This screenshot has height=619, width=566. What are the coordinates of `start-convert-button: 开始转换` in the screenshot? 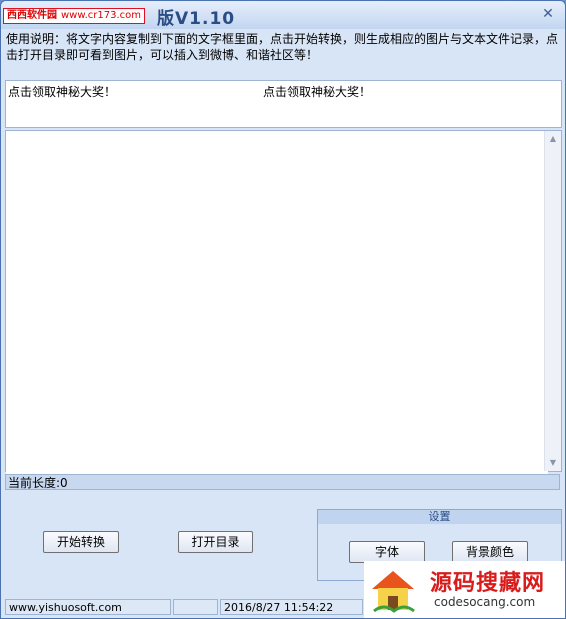 It's located at (81, 542).